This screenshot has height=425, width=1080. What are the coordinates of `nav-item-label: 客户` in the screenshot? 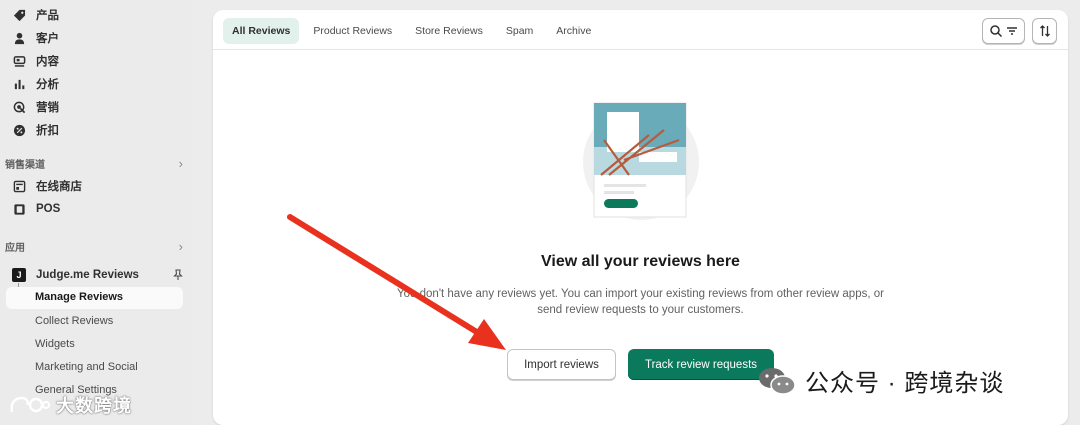 It's located at (47, 39).